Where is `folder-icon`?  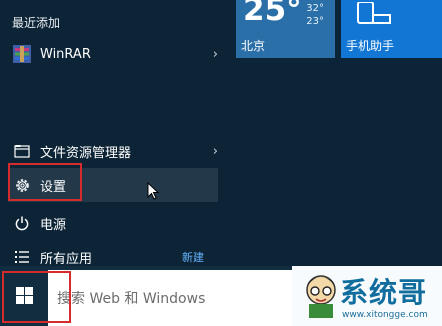 folder-icon is located at coordinates (22, 151).